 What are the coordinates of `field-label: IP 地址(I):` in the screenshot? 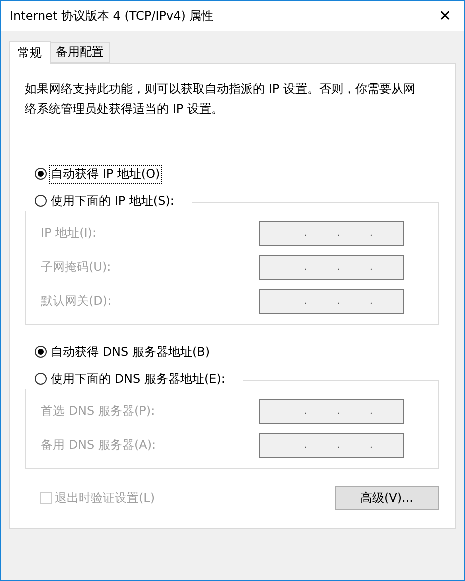 It's located at (69, 233).